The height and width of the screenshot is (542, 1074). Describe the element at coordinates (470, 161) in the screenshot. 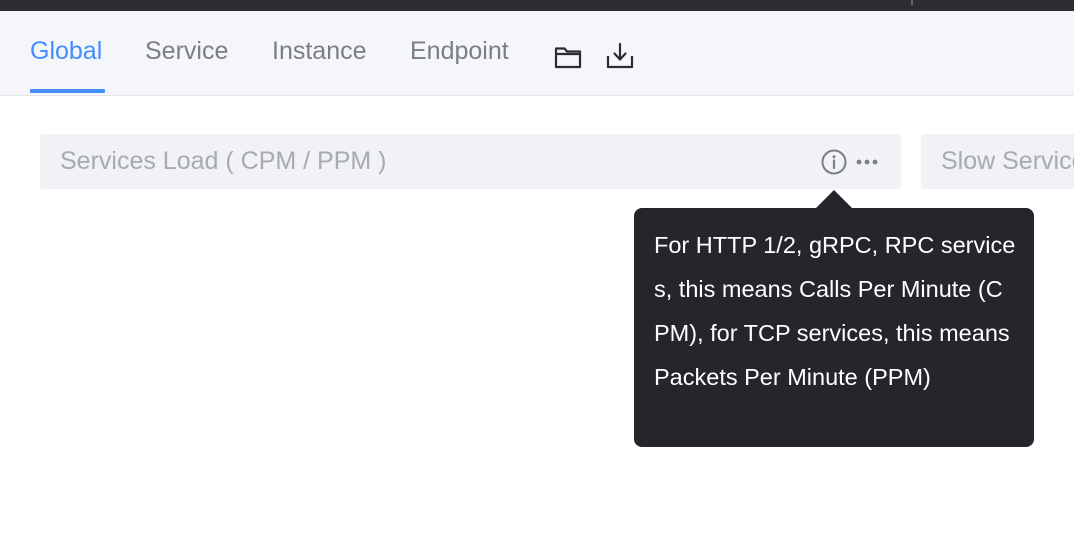

I see `services-load-widget-header: Services Load ( CPM / PPM )` at that location.